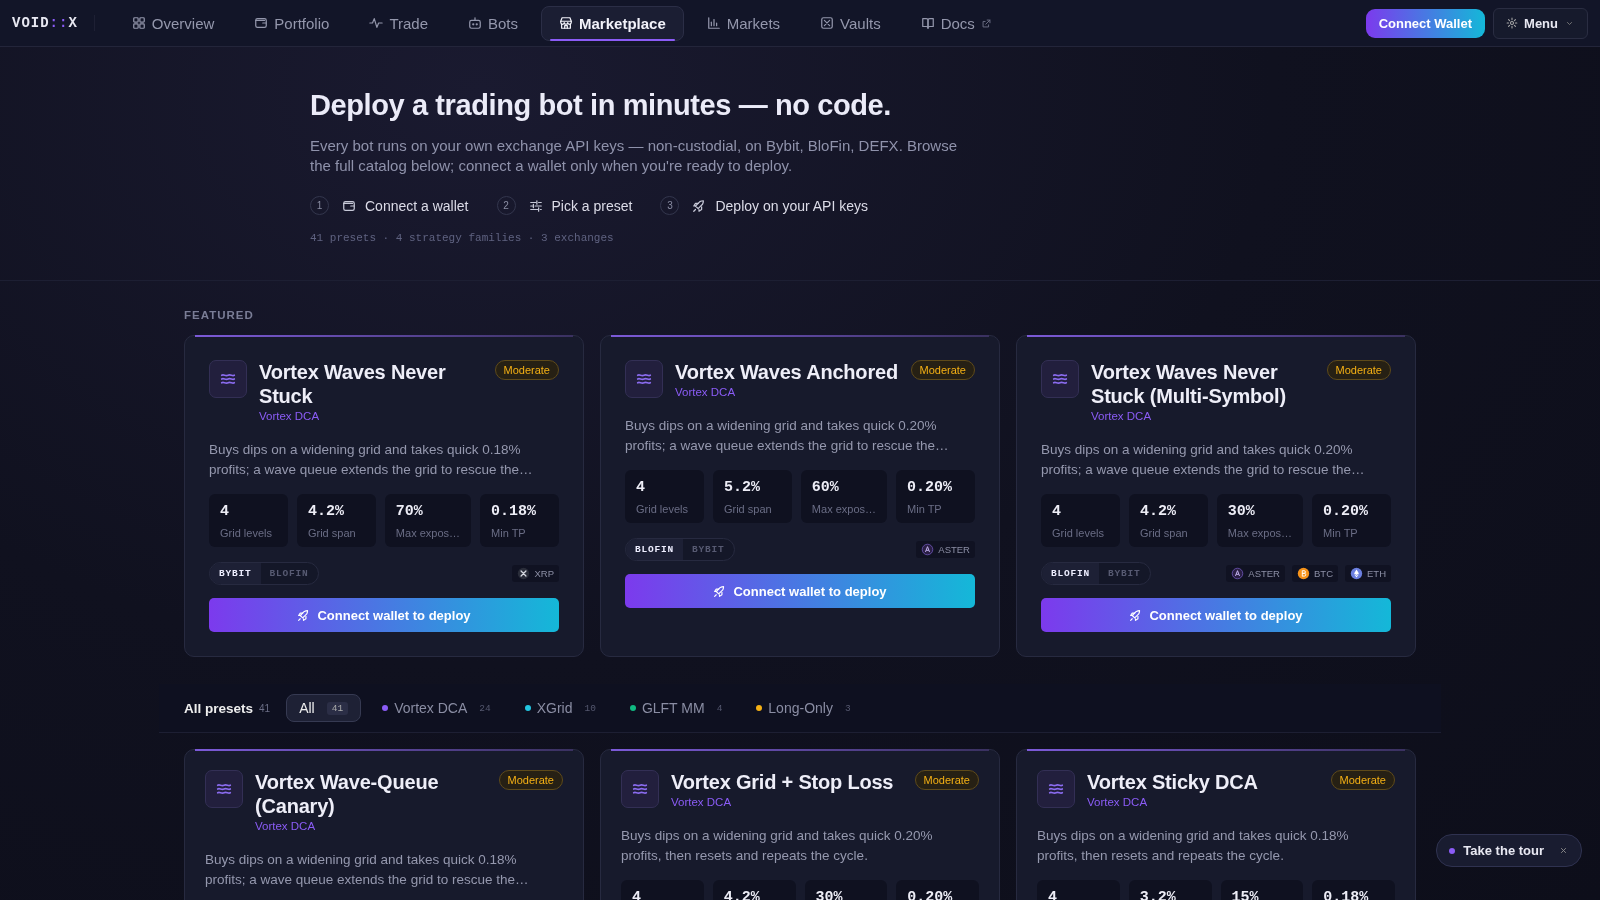 The image size is (1600, 900). I want to click on nav-tab: Bots, so click(493, 23).